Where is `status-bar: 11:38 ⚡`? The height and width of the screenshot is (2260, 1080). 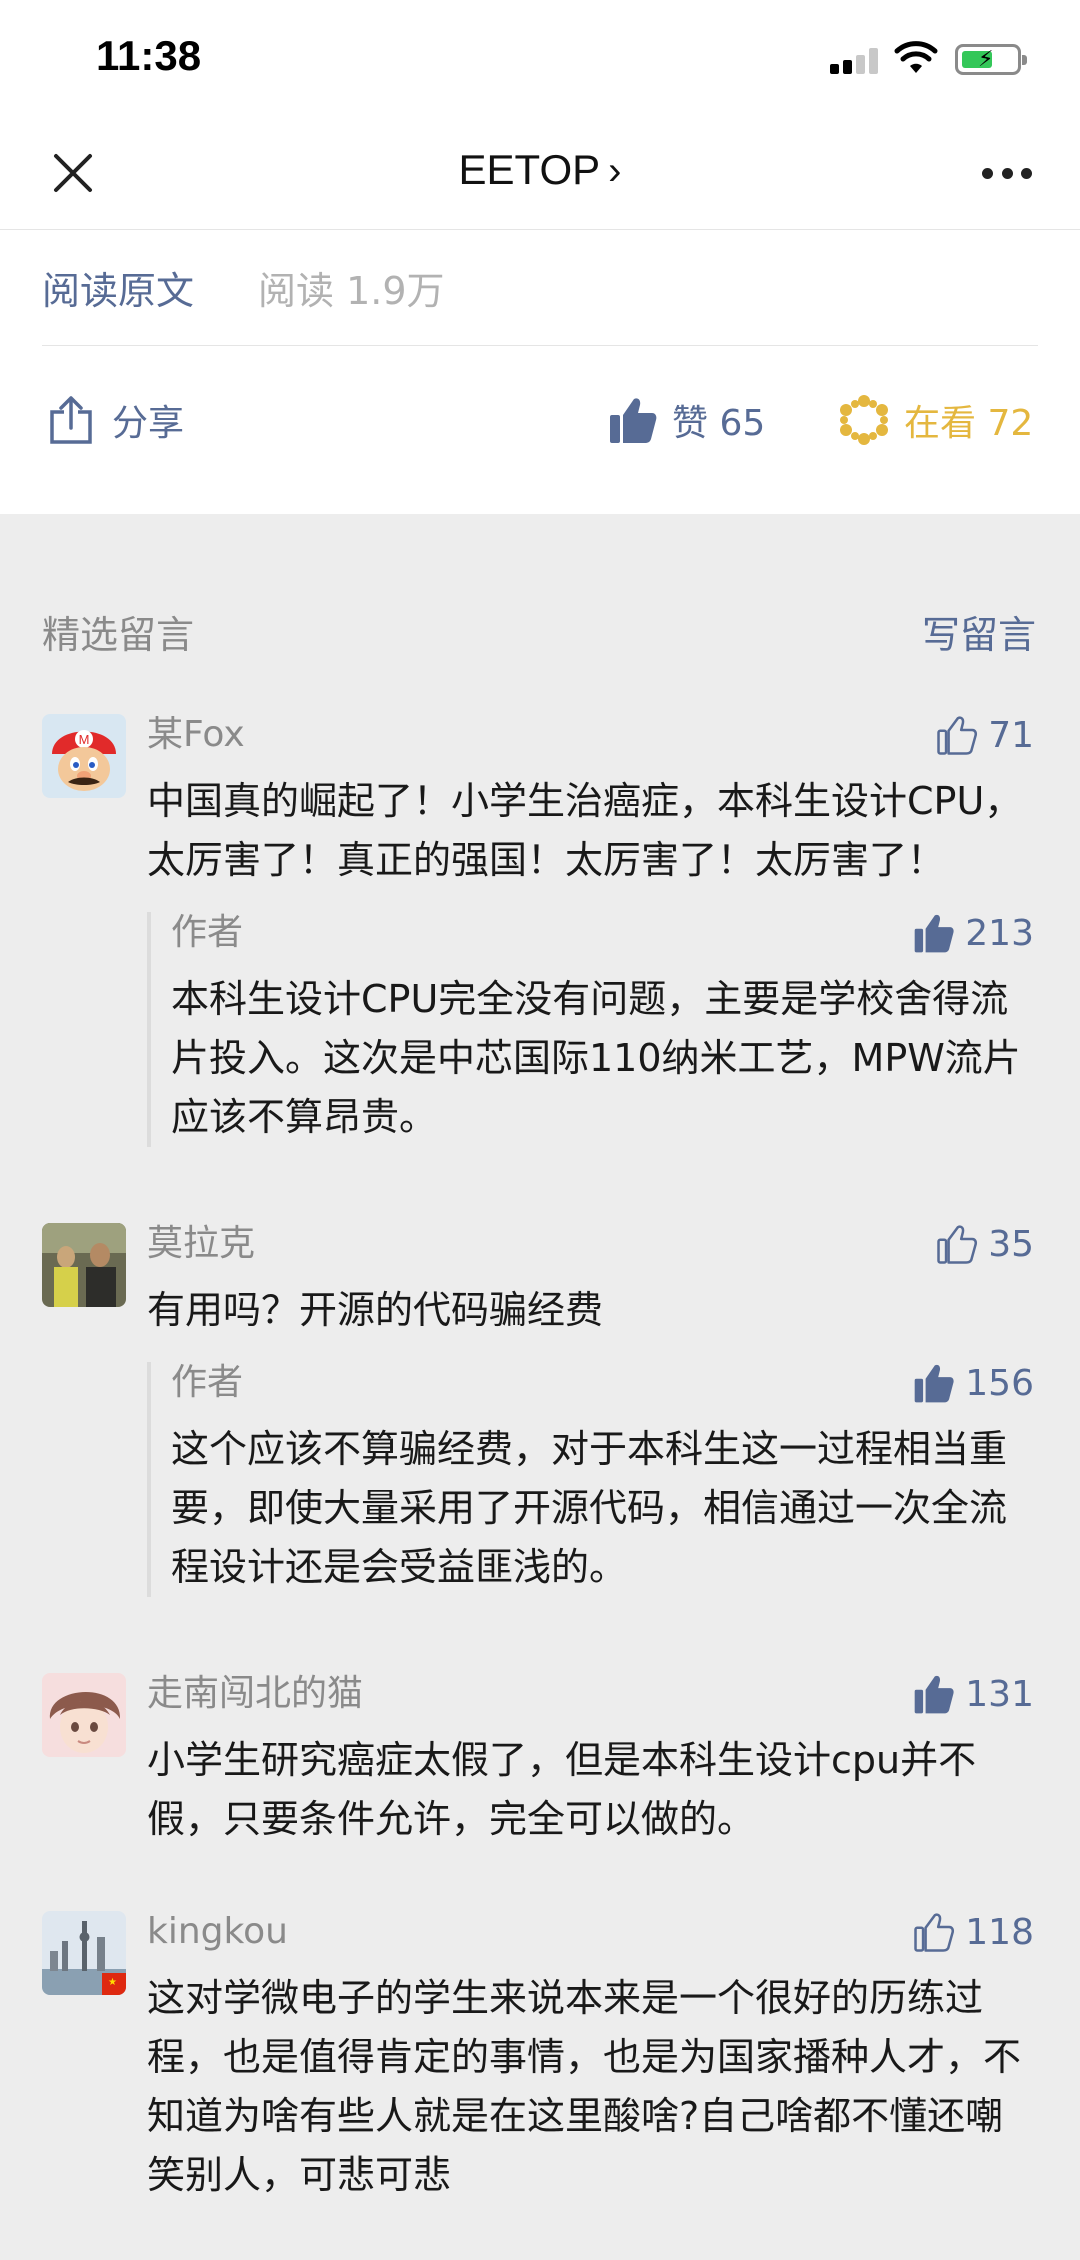 status-bar: 11:38 ⚡ is located at coordinates (540, 59).